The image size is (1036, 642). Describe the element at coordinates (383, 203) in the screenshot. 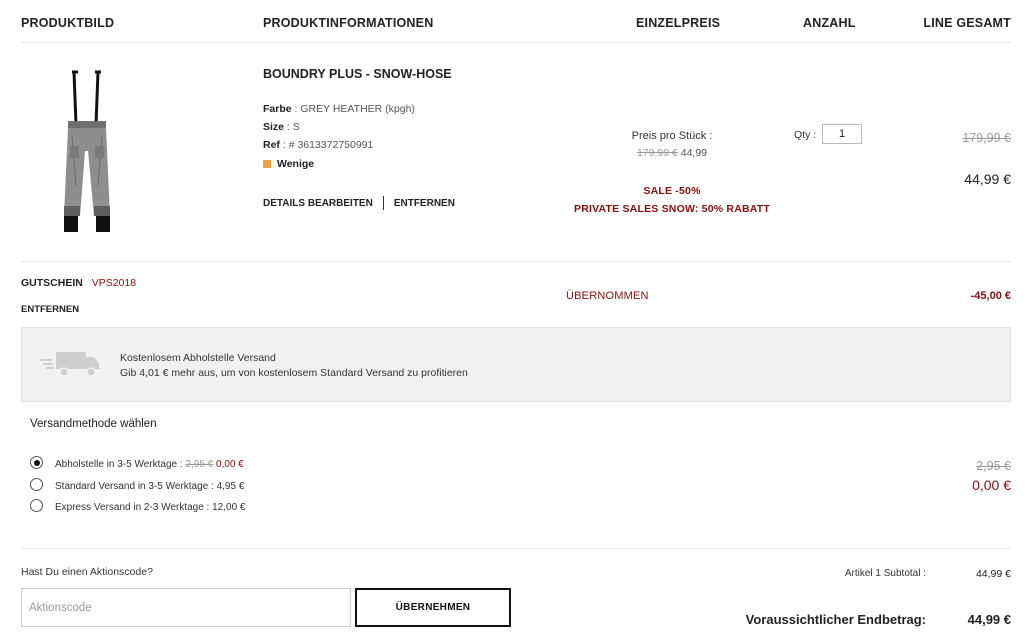

I see `action-separator` at that location.